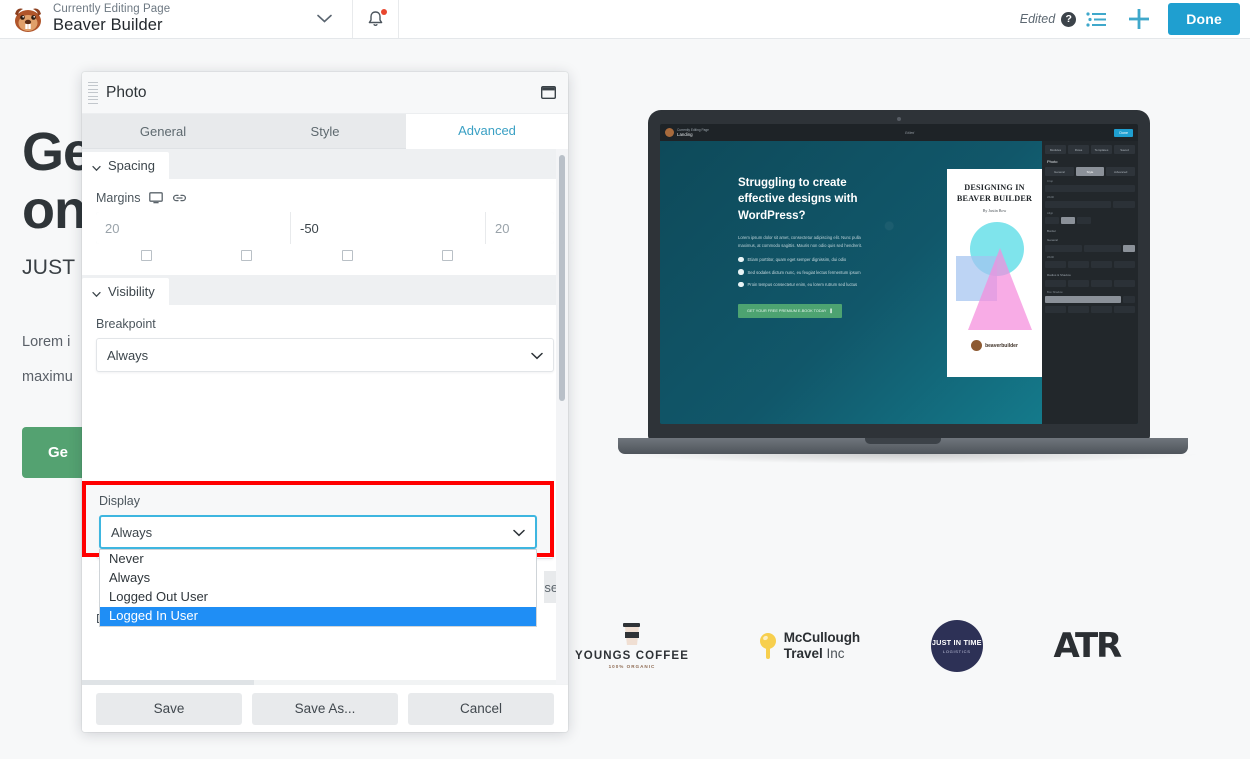 This screenshot has height=759, width=1250. Describe the element at coordinates (487, 131) in the screenshot. I see `tab-advanced: Advanced` at that location.